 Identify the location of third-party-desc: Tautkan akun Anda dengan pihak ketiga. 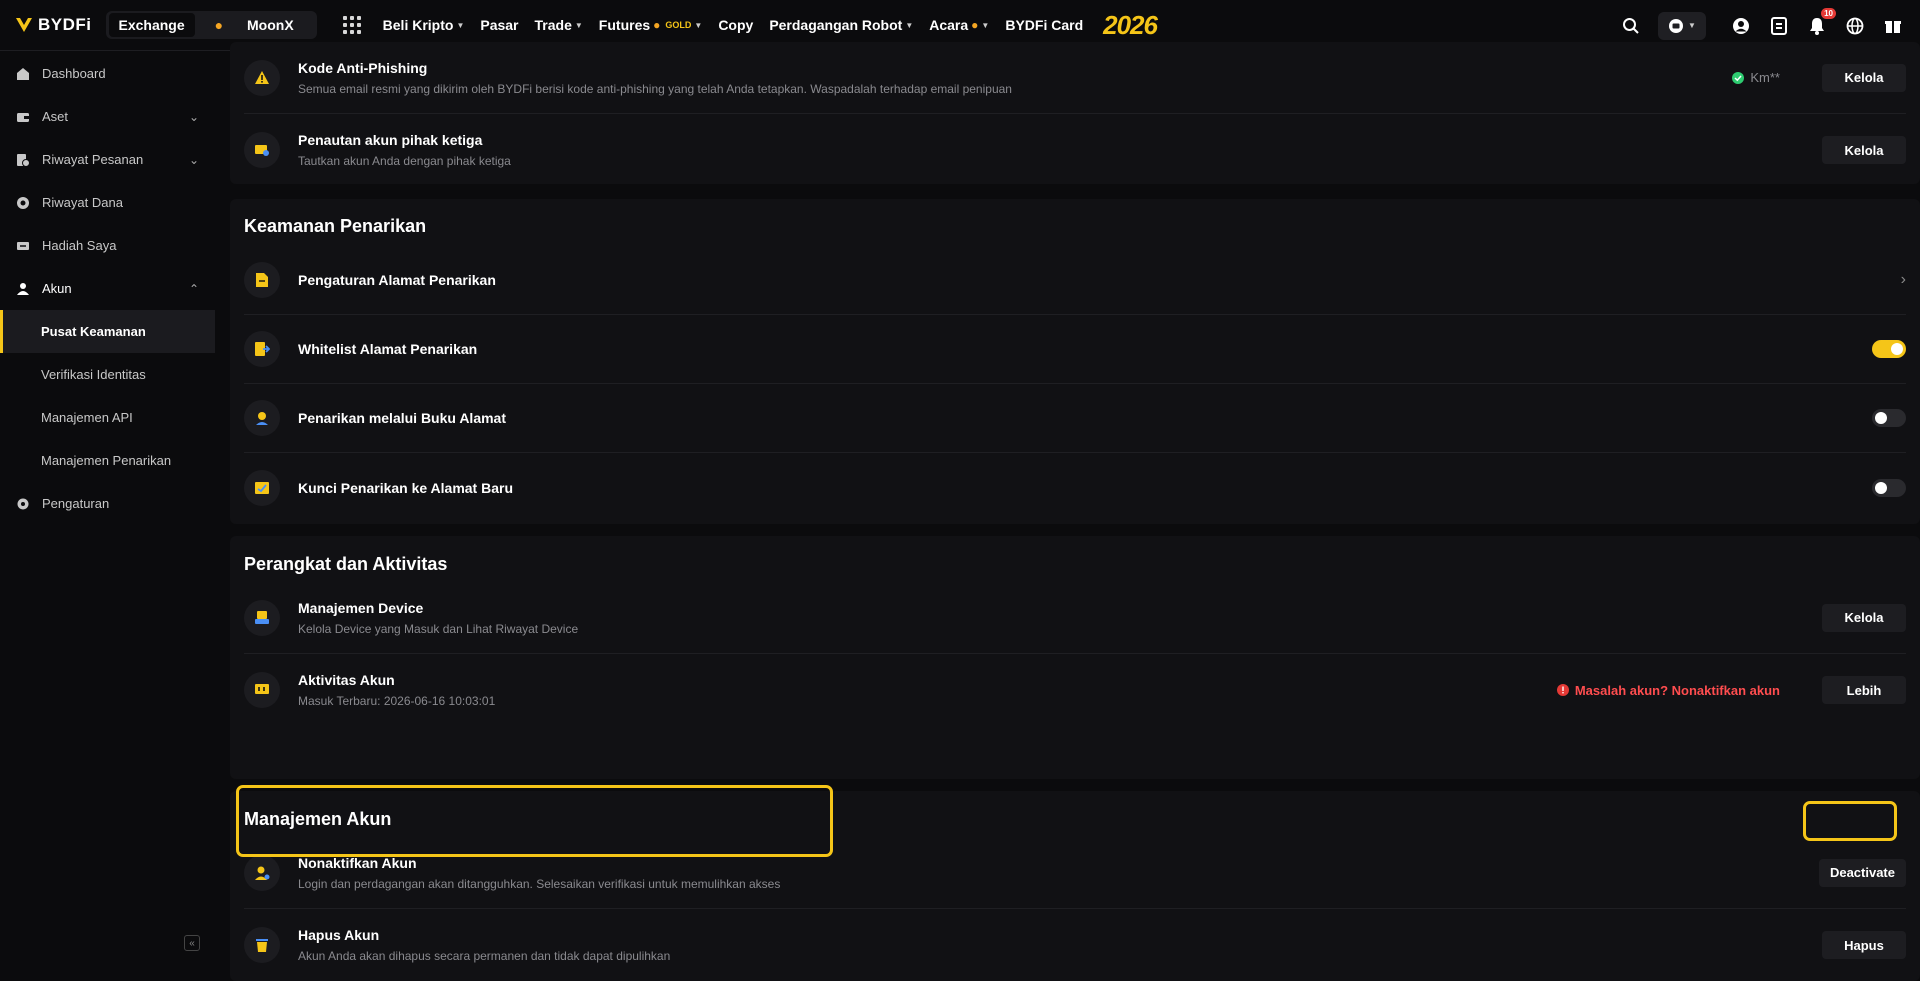
(404, 161).